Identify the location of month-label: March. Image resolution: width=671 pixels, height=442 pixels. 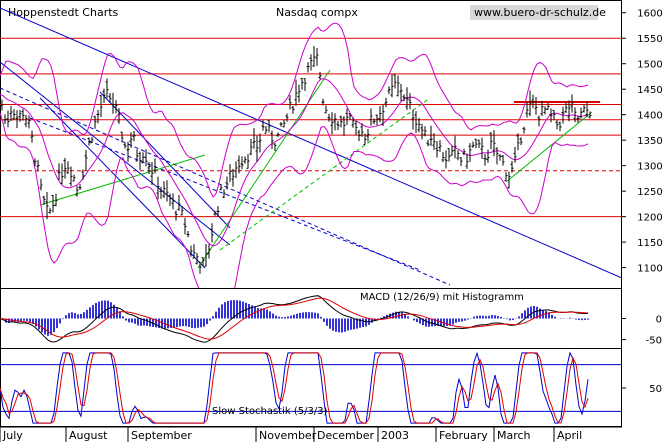
(514, 435).